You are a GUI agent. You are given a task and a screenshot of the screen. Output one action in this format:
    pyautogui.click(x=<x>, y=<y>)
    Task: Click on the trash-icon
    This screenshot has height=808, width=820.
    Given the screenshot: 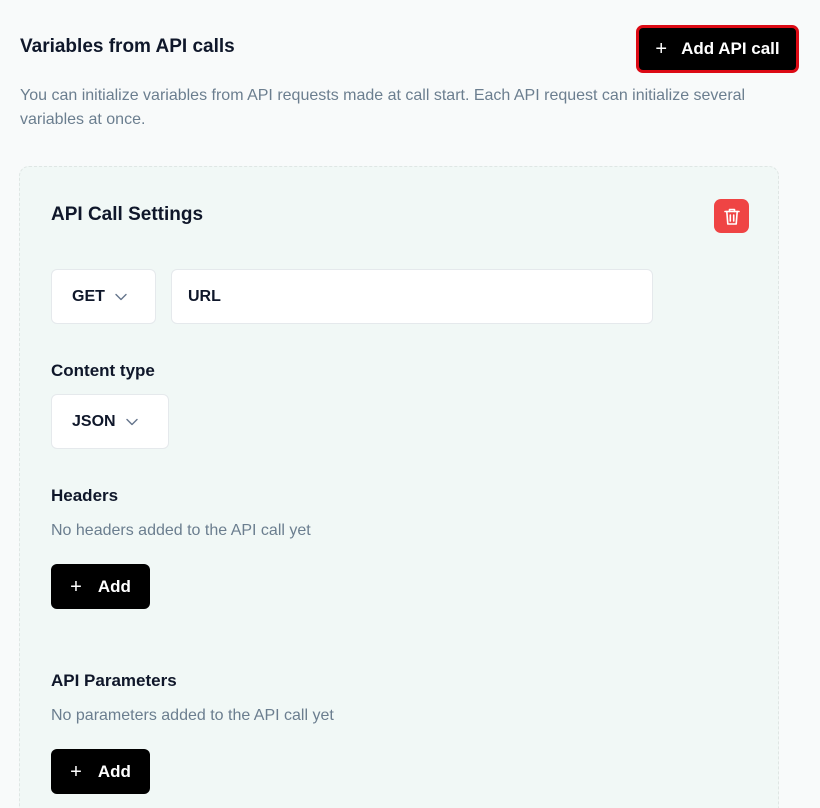 What is the action you would take?
    pyautogui.click(x=731, y=216)
    